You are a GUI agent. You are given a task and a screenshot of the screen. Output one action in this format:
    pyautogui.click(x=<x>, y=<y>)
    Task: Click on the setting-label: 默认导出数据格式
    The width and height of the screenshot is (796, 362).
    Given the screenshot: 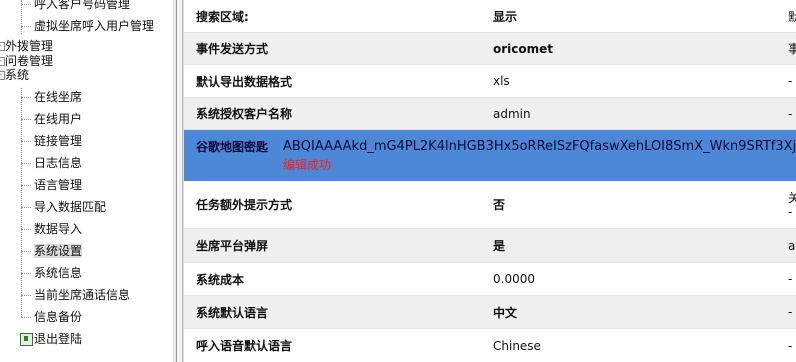 What is the action you would take?
    pyautogui.click(x=244, y=81)
    